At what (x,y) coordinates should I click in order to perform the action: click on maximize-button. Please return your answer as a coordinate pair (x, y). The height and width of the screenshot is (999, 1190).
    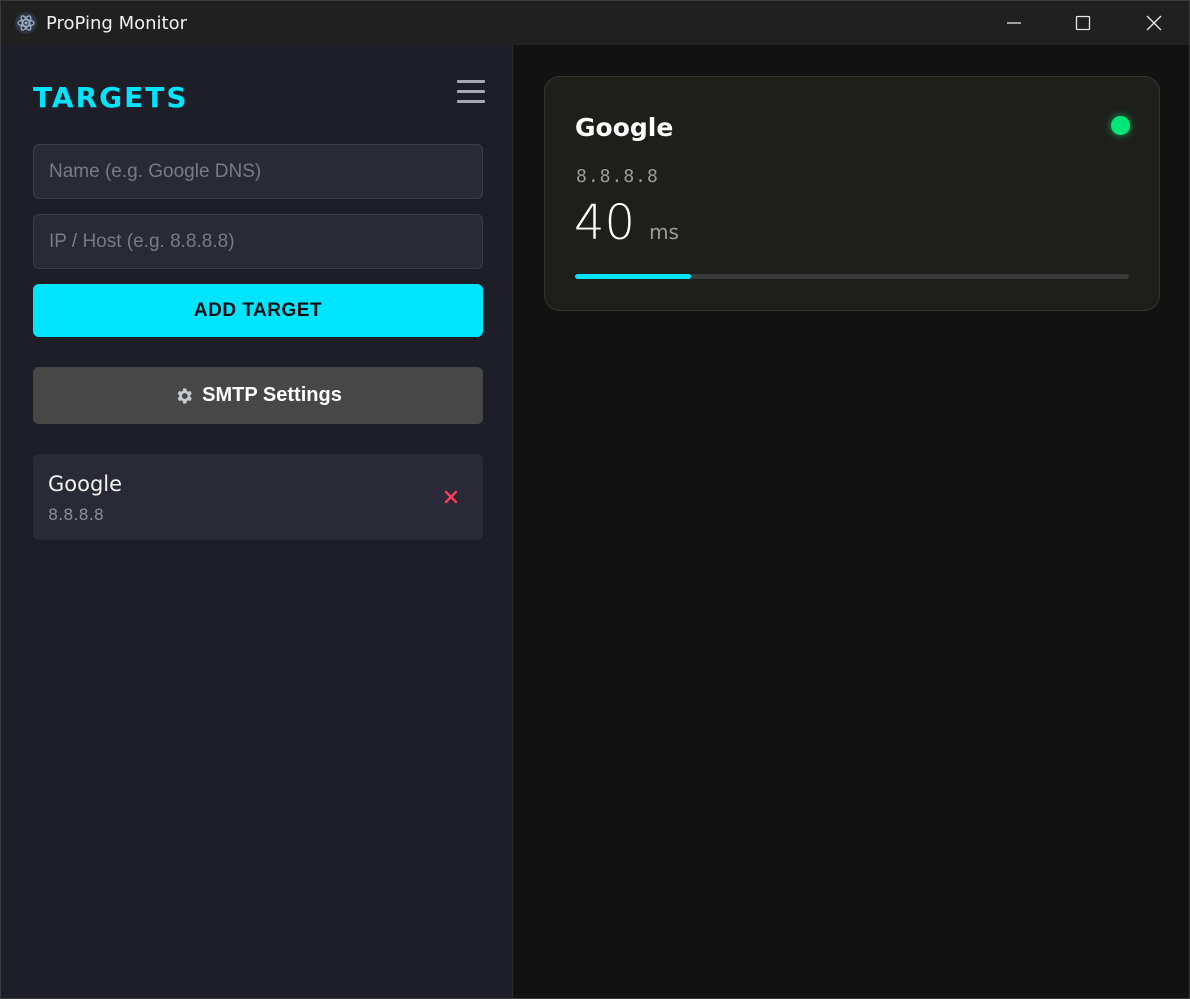
    Looking at the image, I should click on (1083, 23).